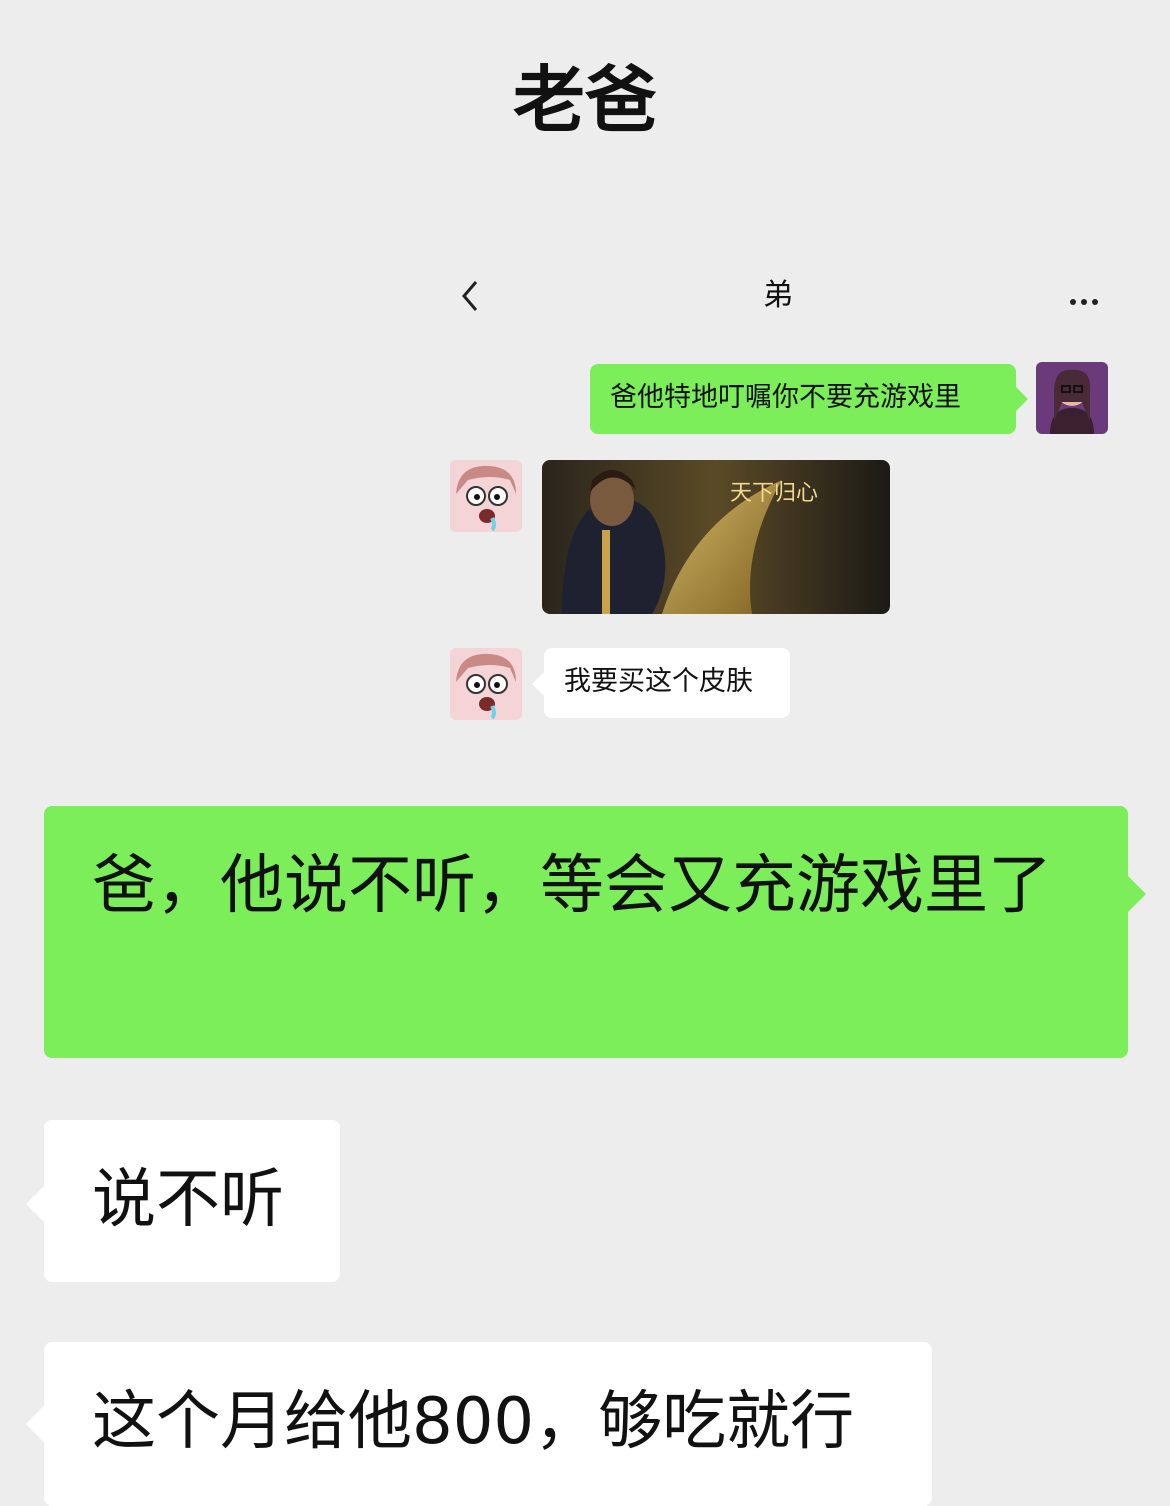 This screenshot has width=1170, height=1506. Describe the element at coordinates (658, 681) in the screenshot. I see `message-text: 我要买这个皮肤` at that location.